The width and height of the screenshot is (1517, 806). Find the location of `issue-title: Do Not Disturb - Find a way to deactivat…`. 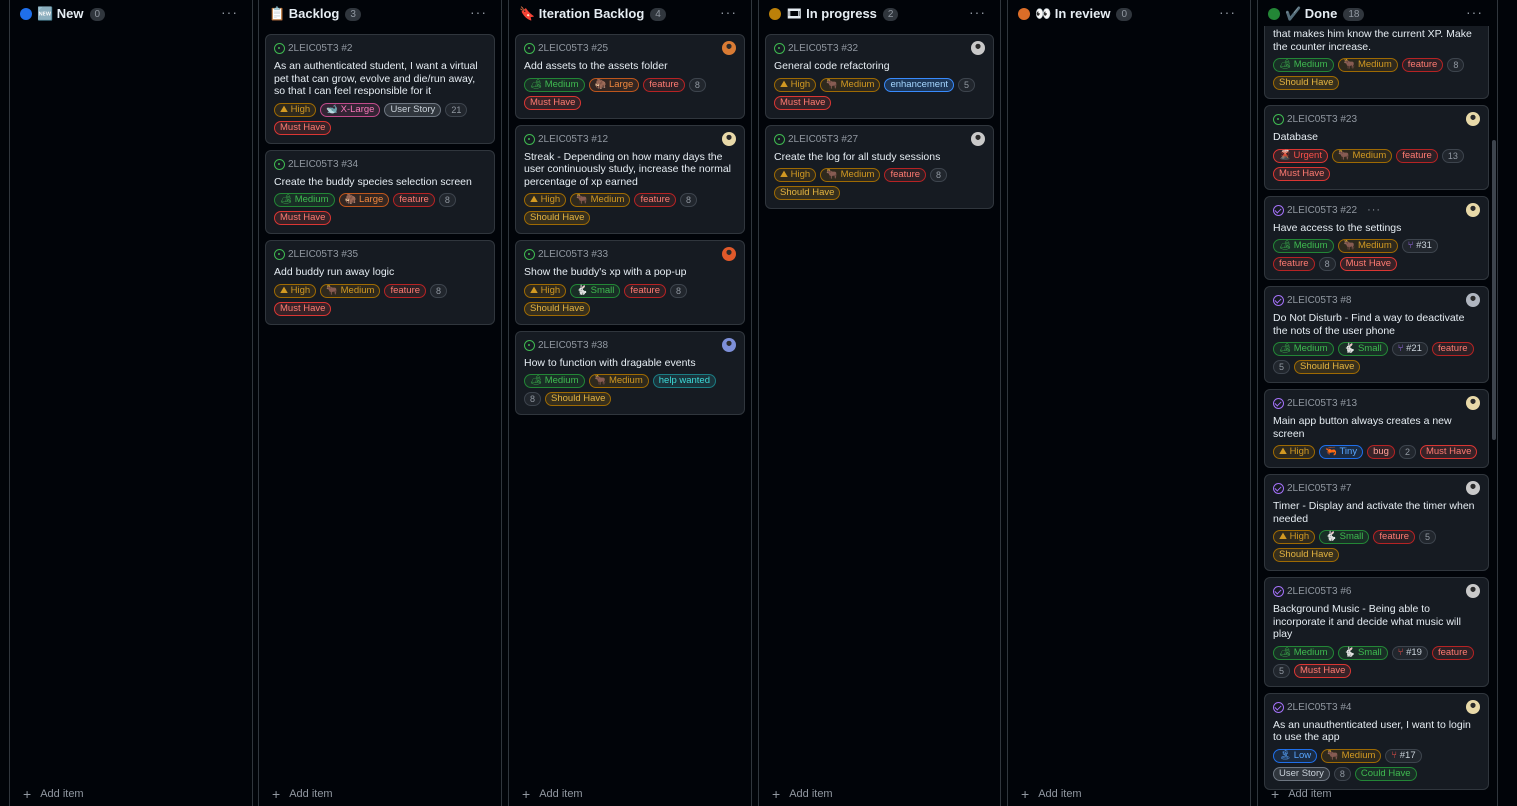

issue-title: Do Not Disturb - Find a way to deactivat… is located at coordinates (1376, 324).